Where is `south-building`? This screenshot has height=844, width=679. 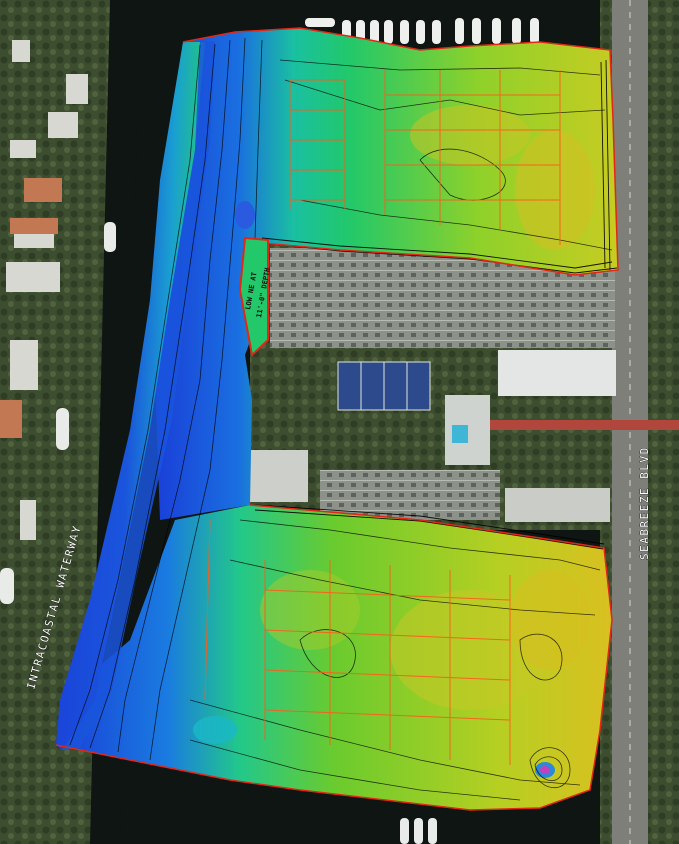
south-building is located at coordinates (557, 505).